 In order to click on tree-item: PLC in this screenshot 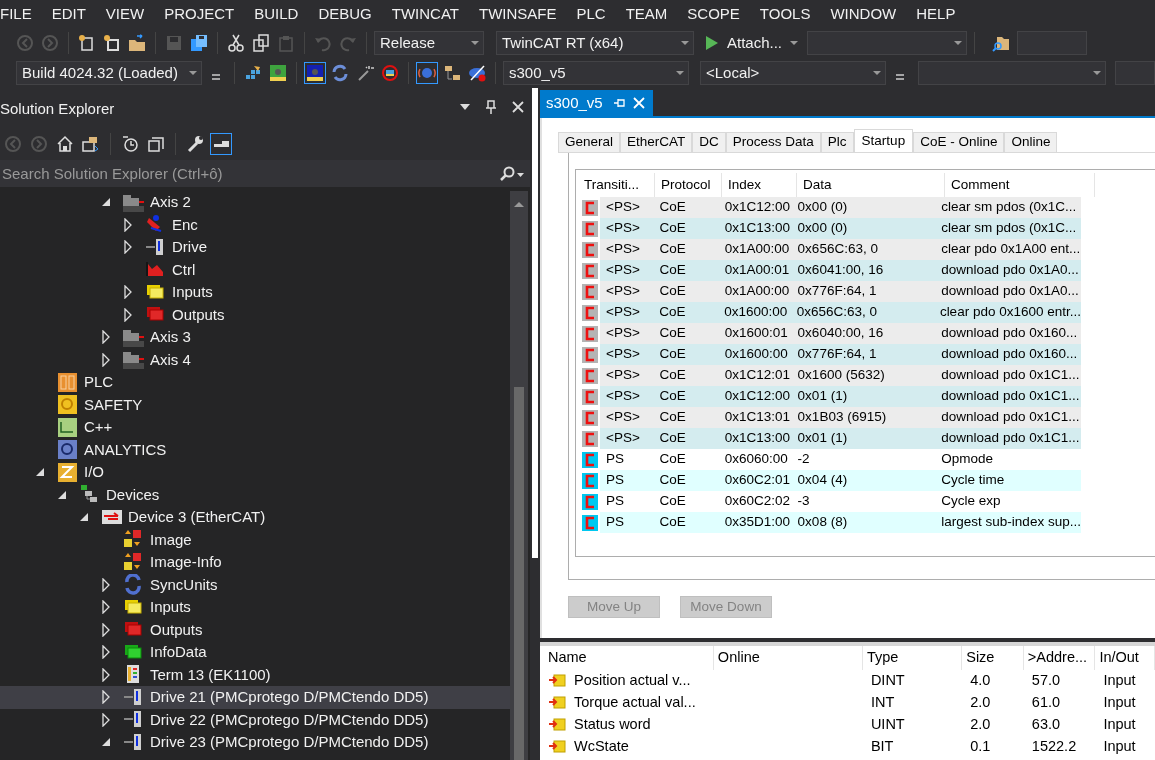, I will do `click(255, 382)`.